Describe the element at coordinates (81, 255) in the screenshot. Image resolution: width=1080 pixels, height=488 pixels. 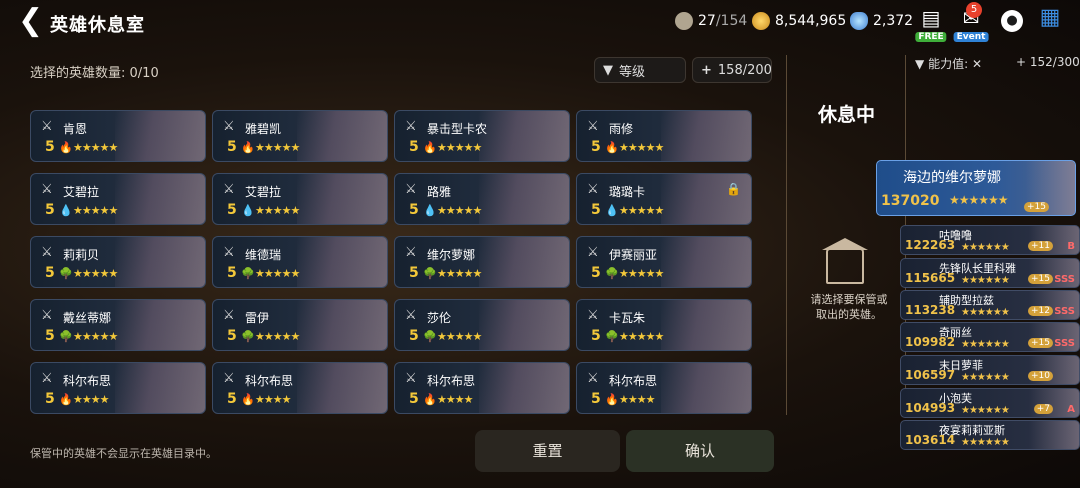
I see `hero-name: 莉莉贝` at that location.